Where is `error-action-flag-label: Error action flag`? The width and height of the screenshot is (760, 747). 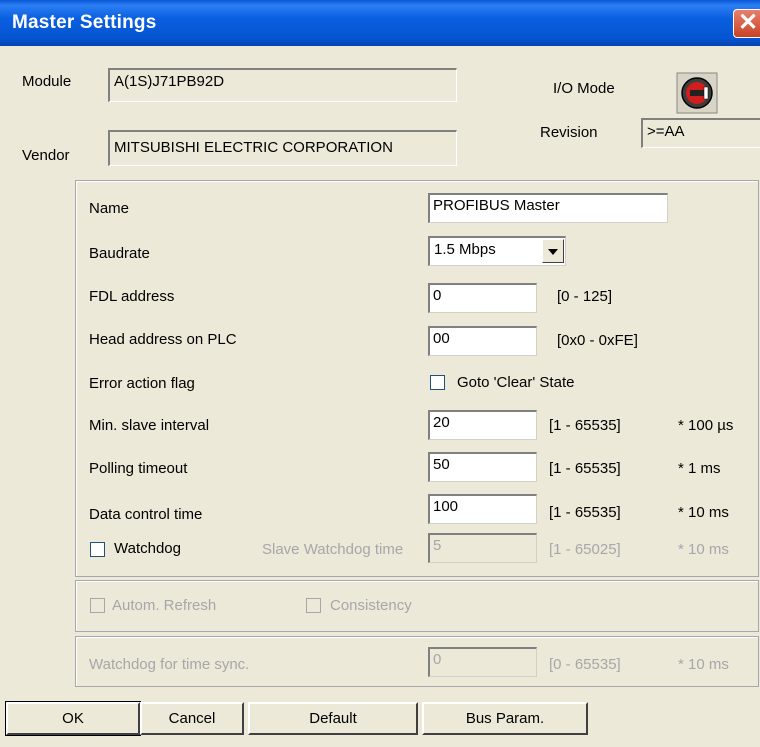 error-action-flag-label: Error action flag is located at coordinates (142, 383).